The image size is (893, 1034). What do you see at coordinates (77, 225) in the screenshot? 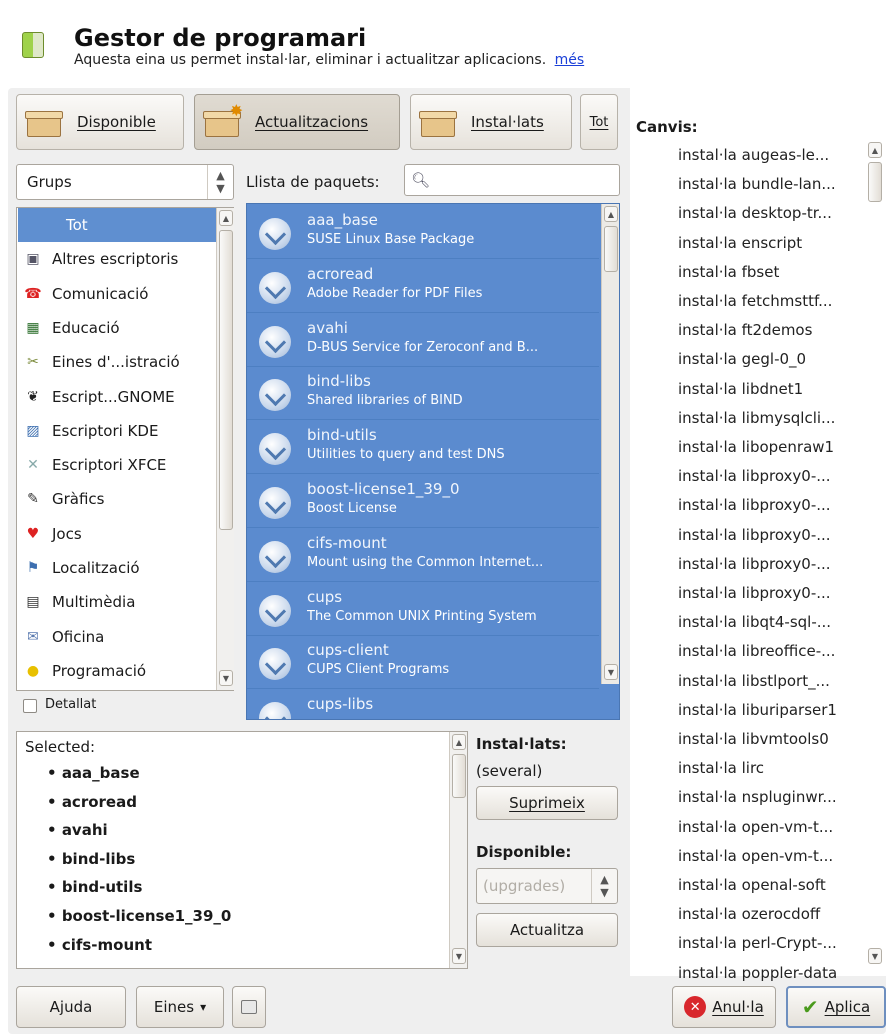
I see `group-item-label: Tot` at bounding box center [77, 225].